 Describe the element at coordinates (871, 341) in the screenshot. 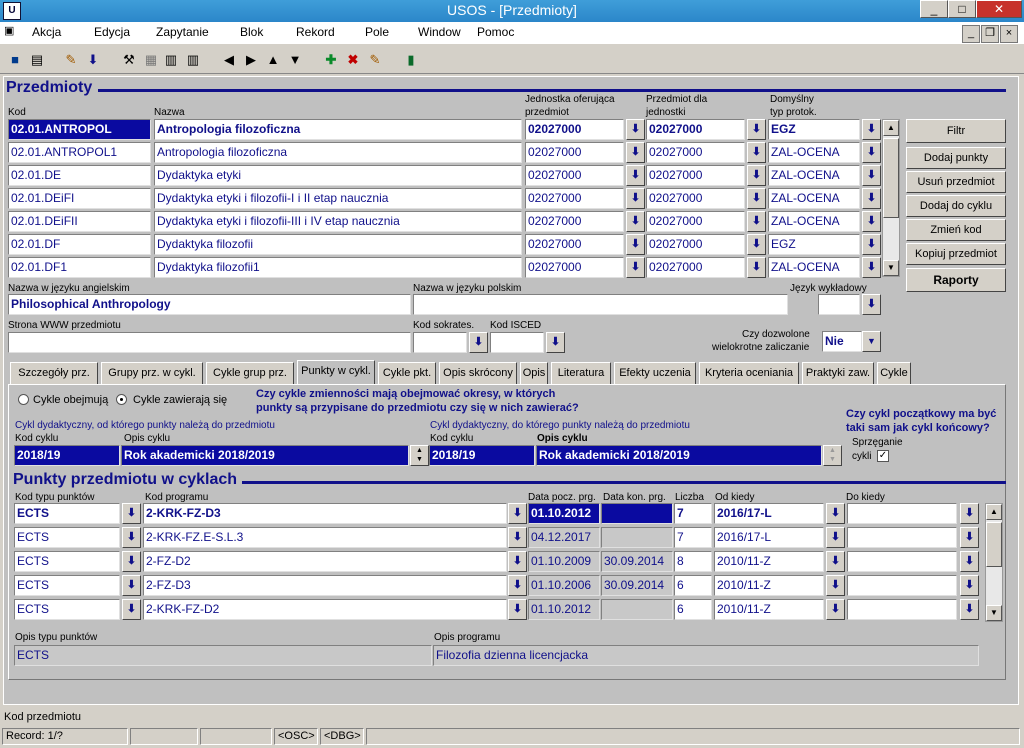

I see `chevron-down-icon: ▼` at that location.